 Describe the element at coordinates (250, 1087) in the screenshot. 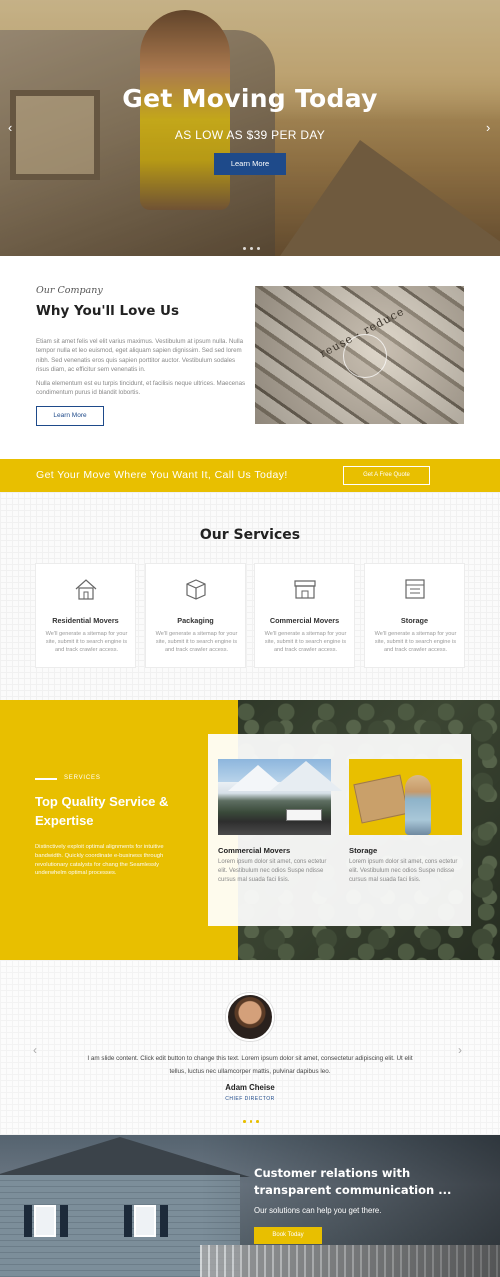

I see `testimonial-name: Adam Cheise` at that location.